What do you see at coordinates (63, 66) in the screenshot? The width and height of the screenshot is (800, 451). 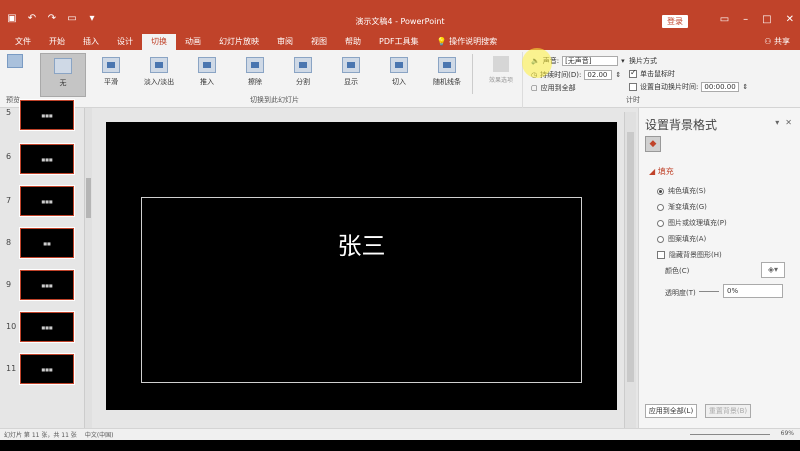 I see `transition-none-icon` at bounding box center [63, 66].